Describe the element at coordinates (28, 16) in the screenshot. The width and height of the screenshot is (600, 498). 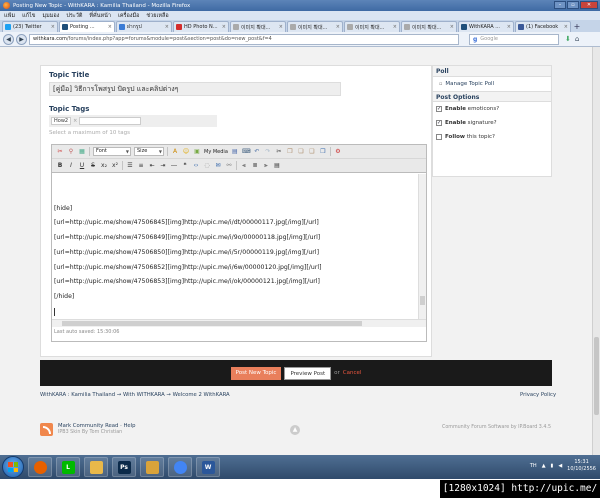
I see `menu-edit: แก้ไข` at that location.